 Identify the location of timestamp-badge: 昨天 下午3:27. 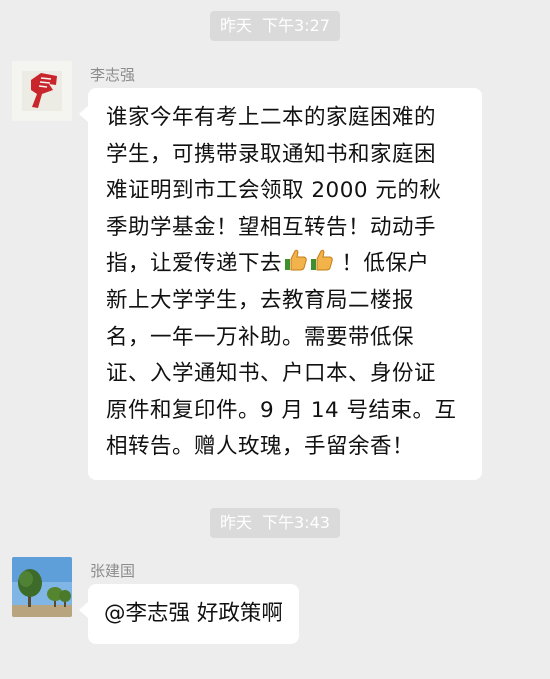
(275, 26).